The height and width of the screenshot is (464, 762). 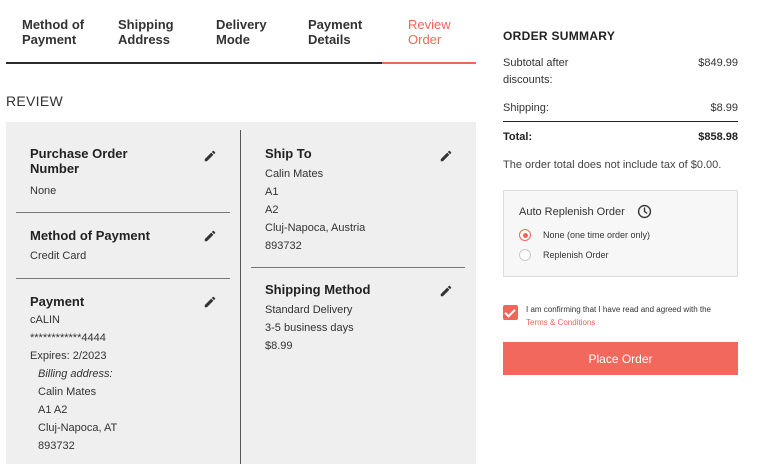 What do you see at coordinates (559, 36) in the screenshot?
I see `order-summary-title: ORDER SUMMARY` at bounding box center [559, 36].